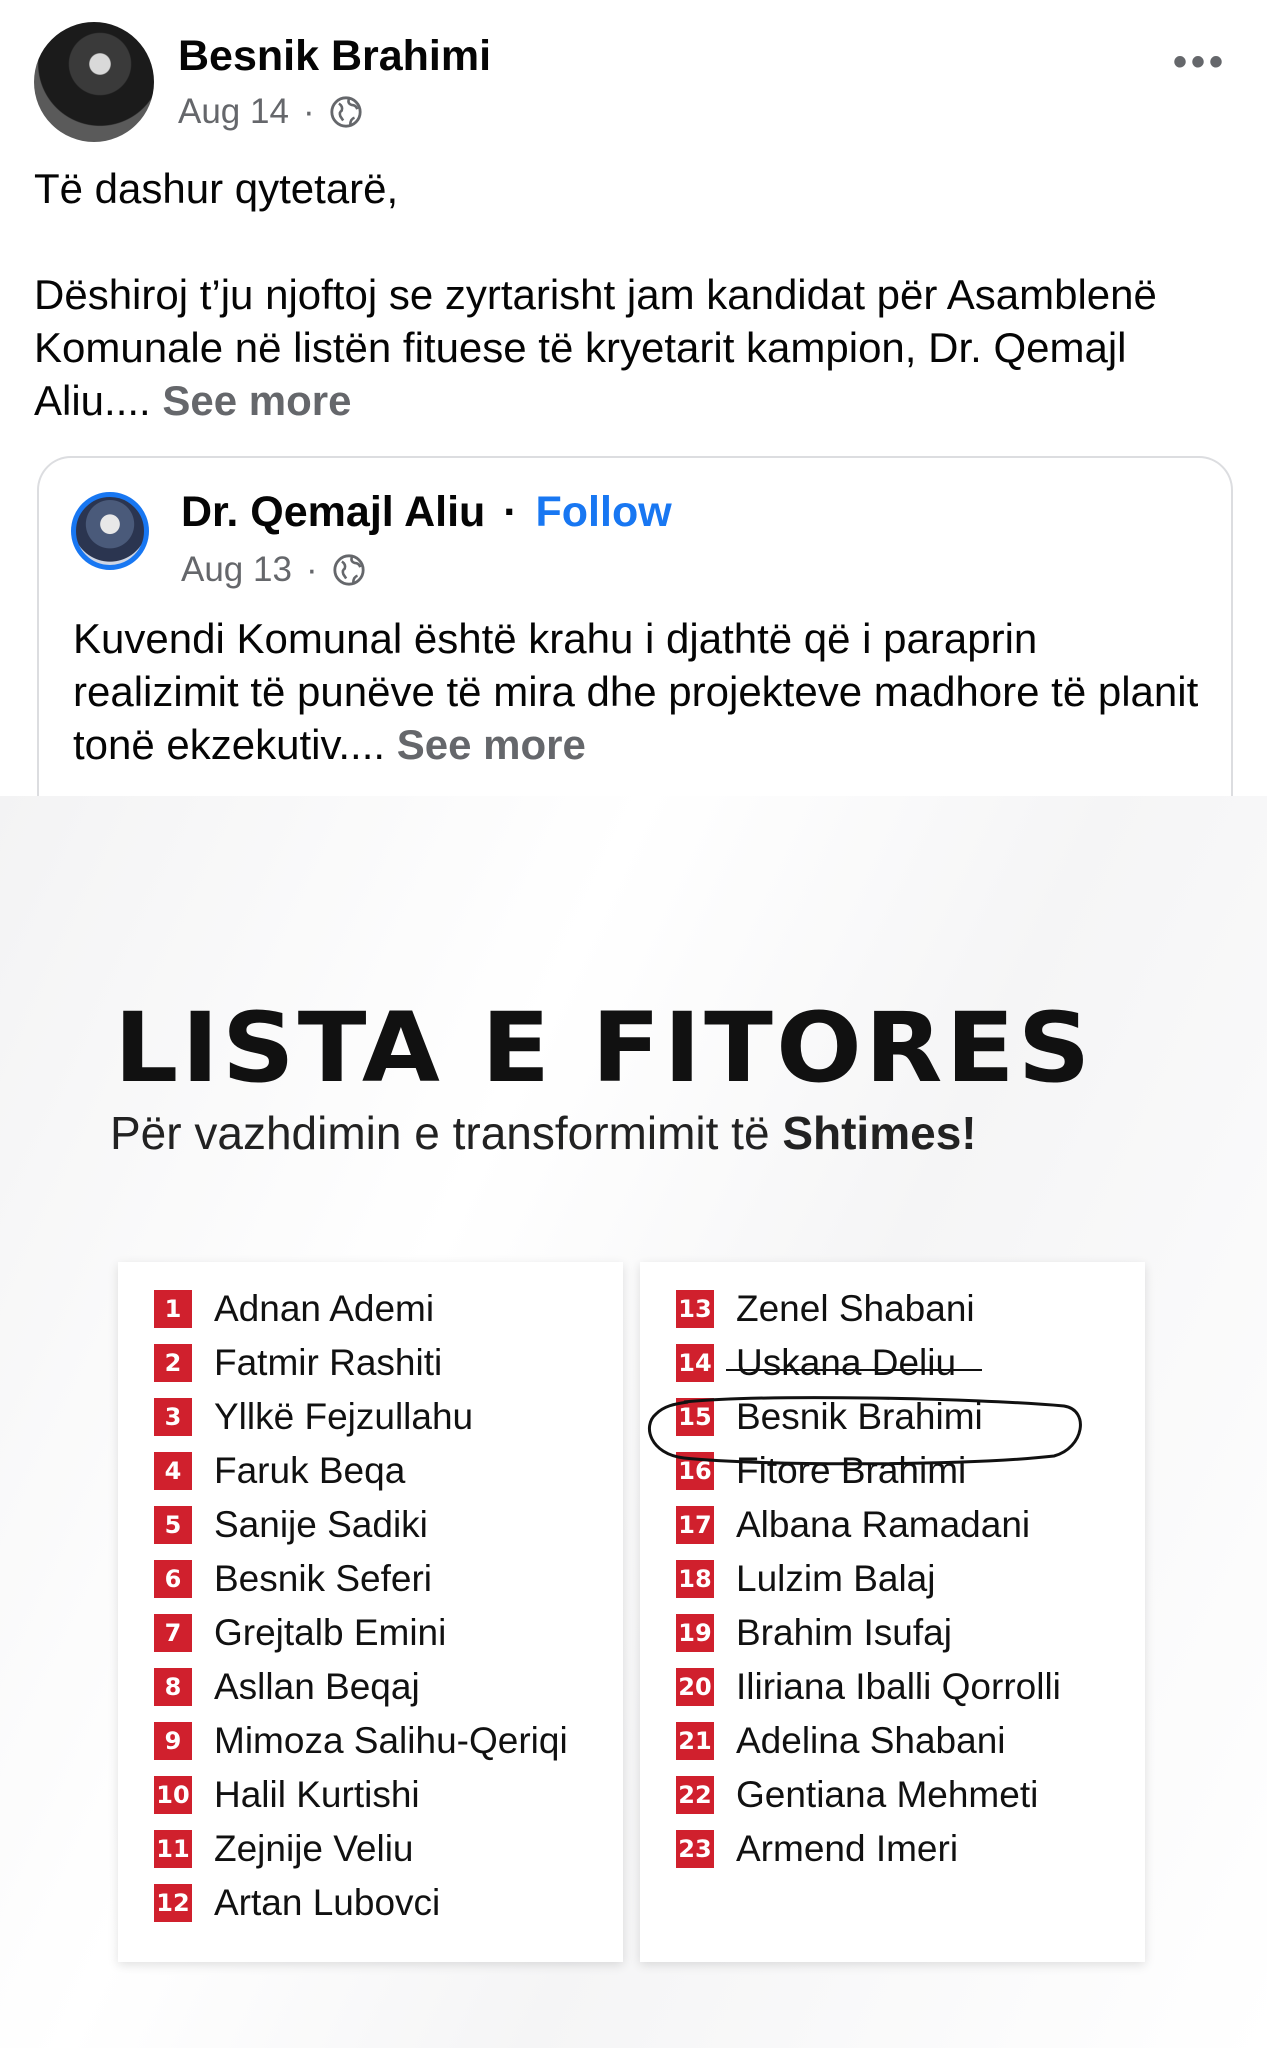 The height and width of the screenshot is (2048, 1267). I want to click on shared-post-date: Aug 13, so click(236, 570).